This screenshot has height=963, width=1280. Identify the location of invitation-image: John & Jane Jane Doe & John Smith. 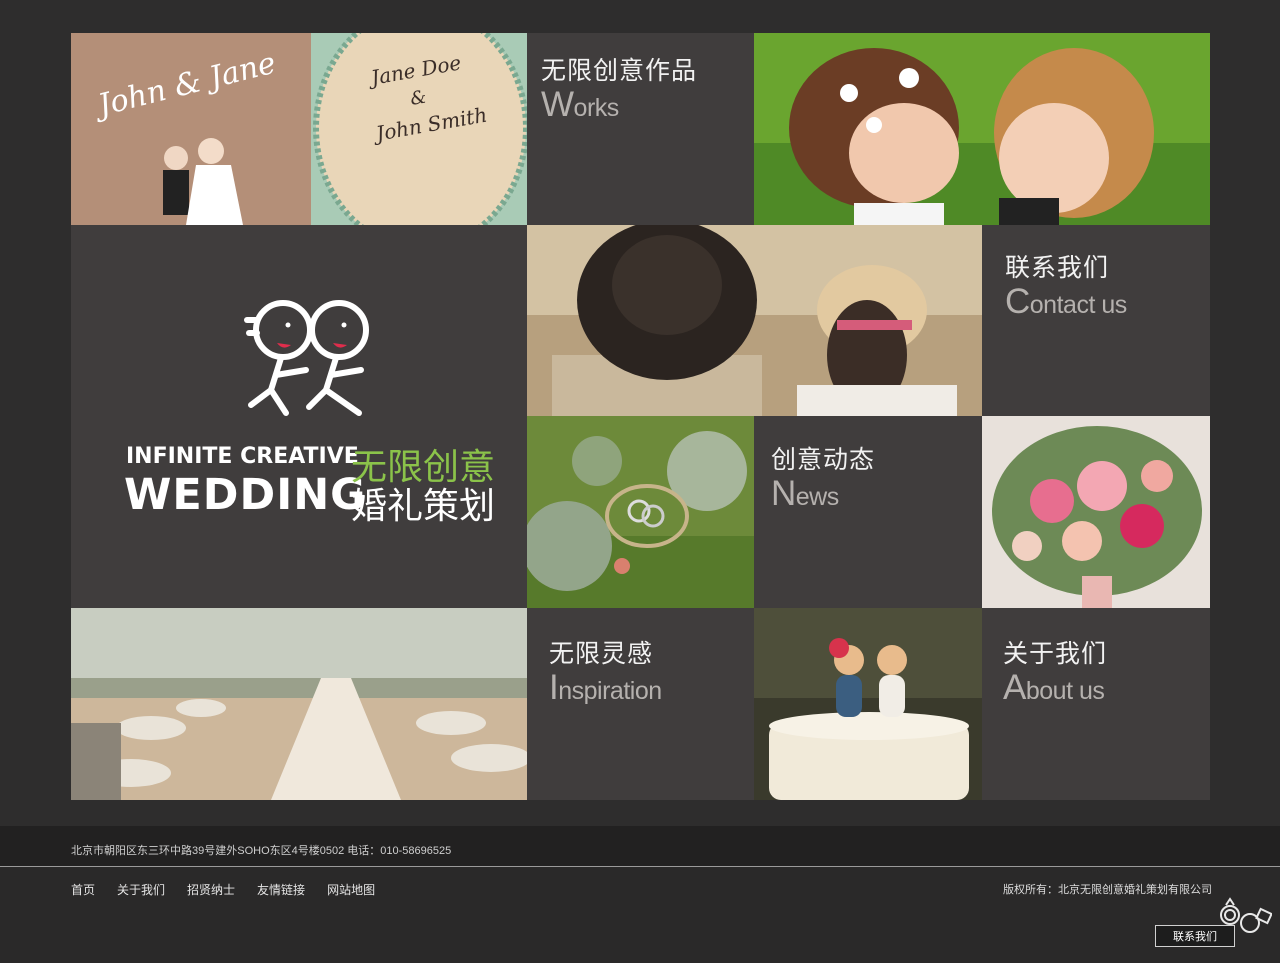
(299, 129).